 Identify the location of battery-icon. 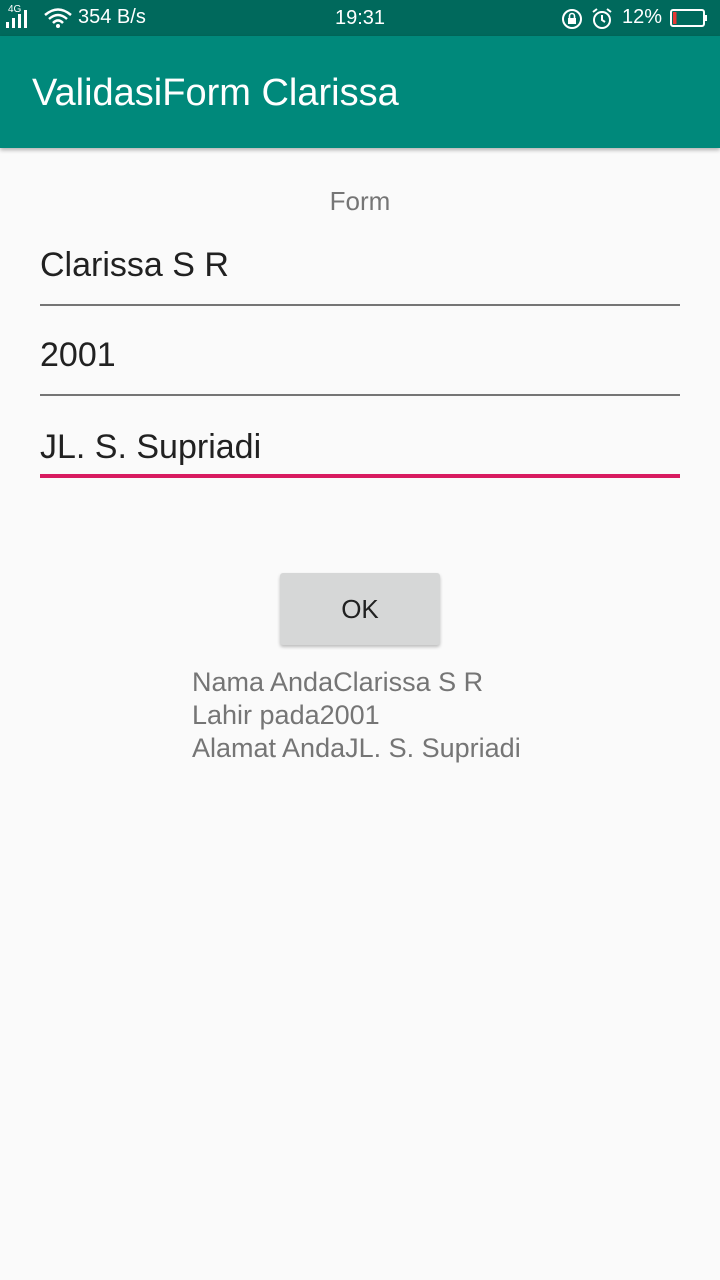
(688, 18).